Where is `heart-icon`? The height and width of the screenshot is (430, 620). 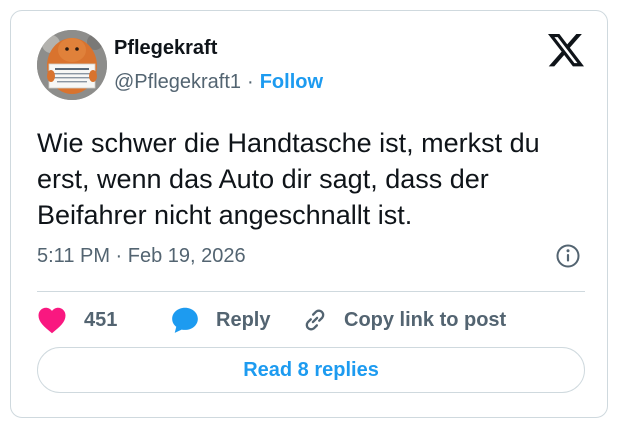 heart-icon is located at coordinates (52, 320).